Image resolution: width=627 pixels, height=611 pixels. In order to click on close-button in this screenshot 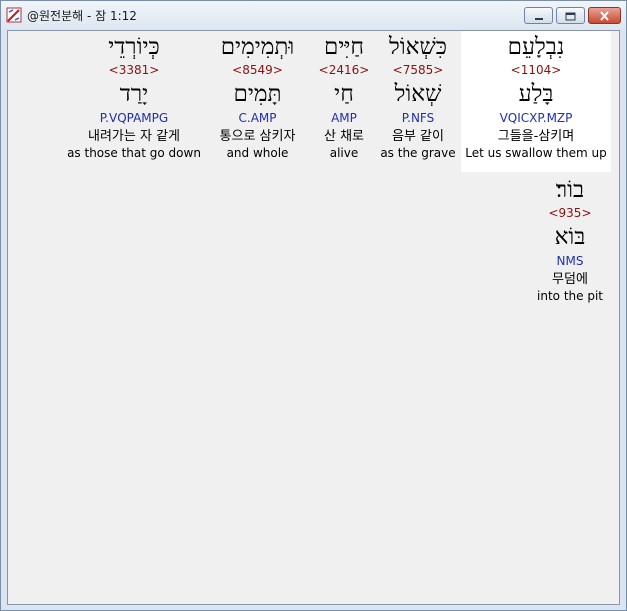, I will do `click(604, 15)`.